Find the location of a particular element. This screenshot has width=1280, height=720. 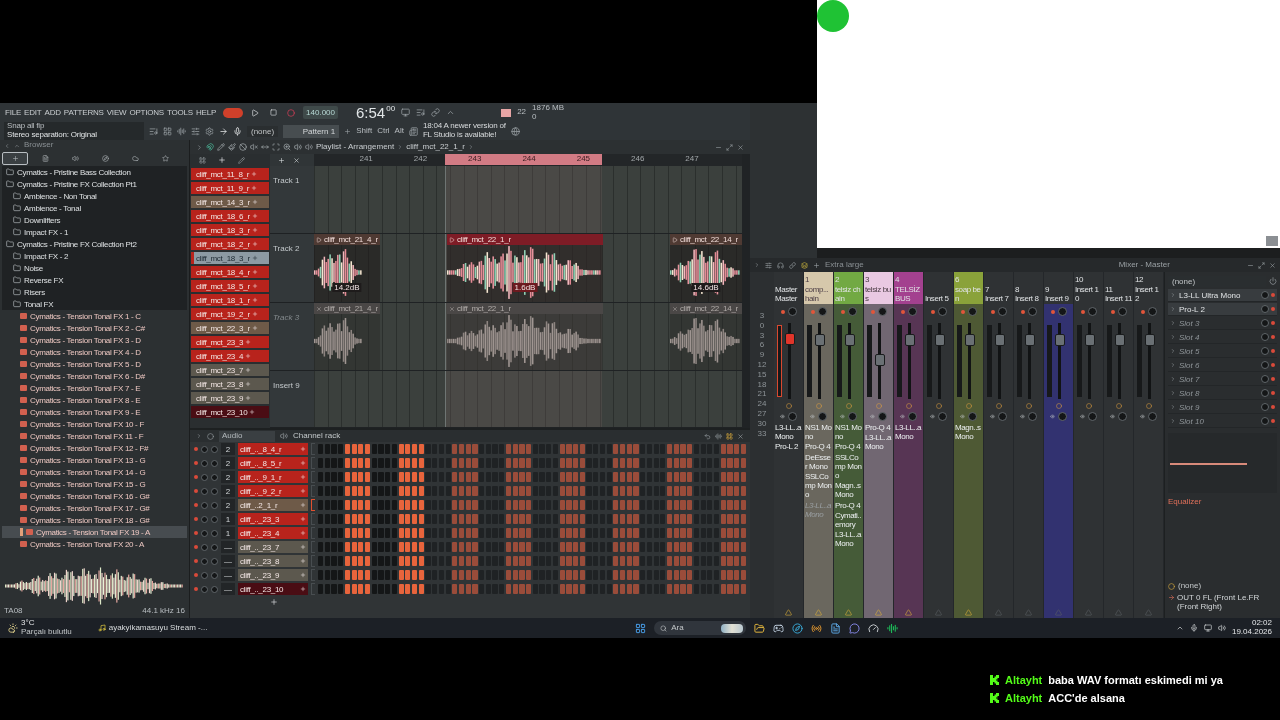

menu-item: PATTERNS is located at coordinates (83, 112).